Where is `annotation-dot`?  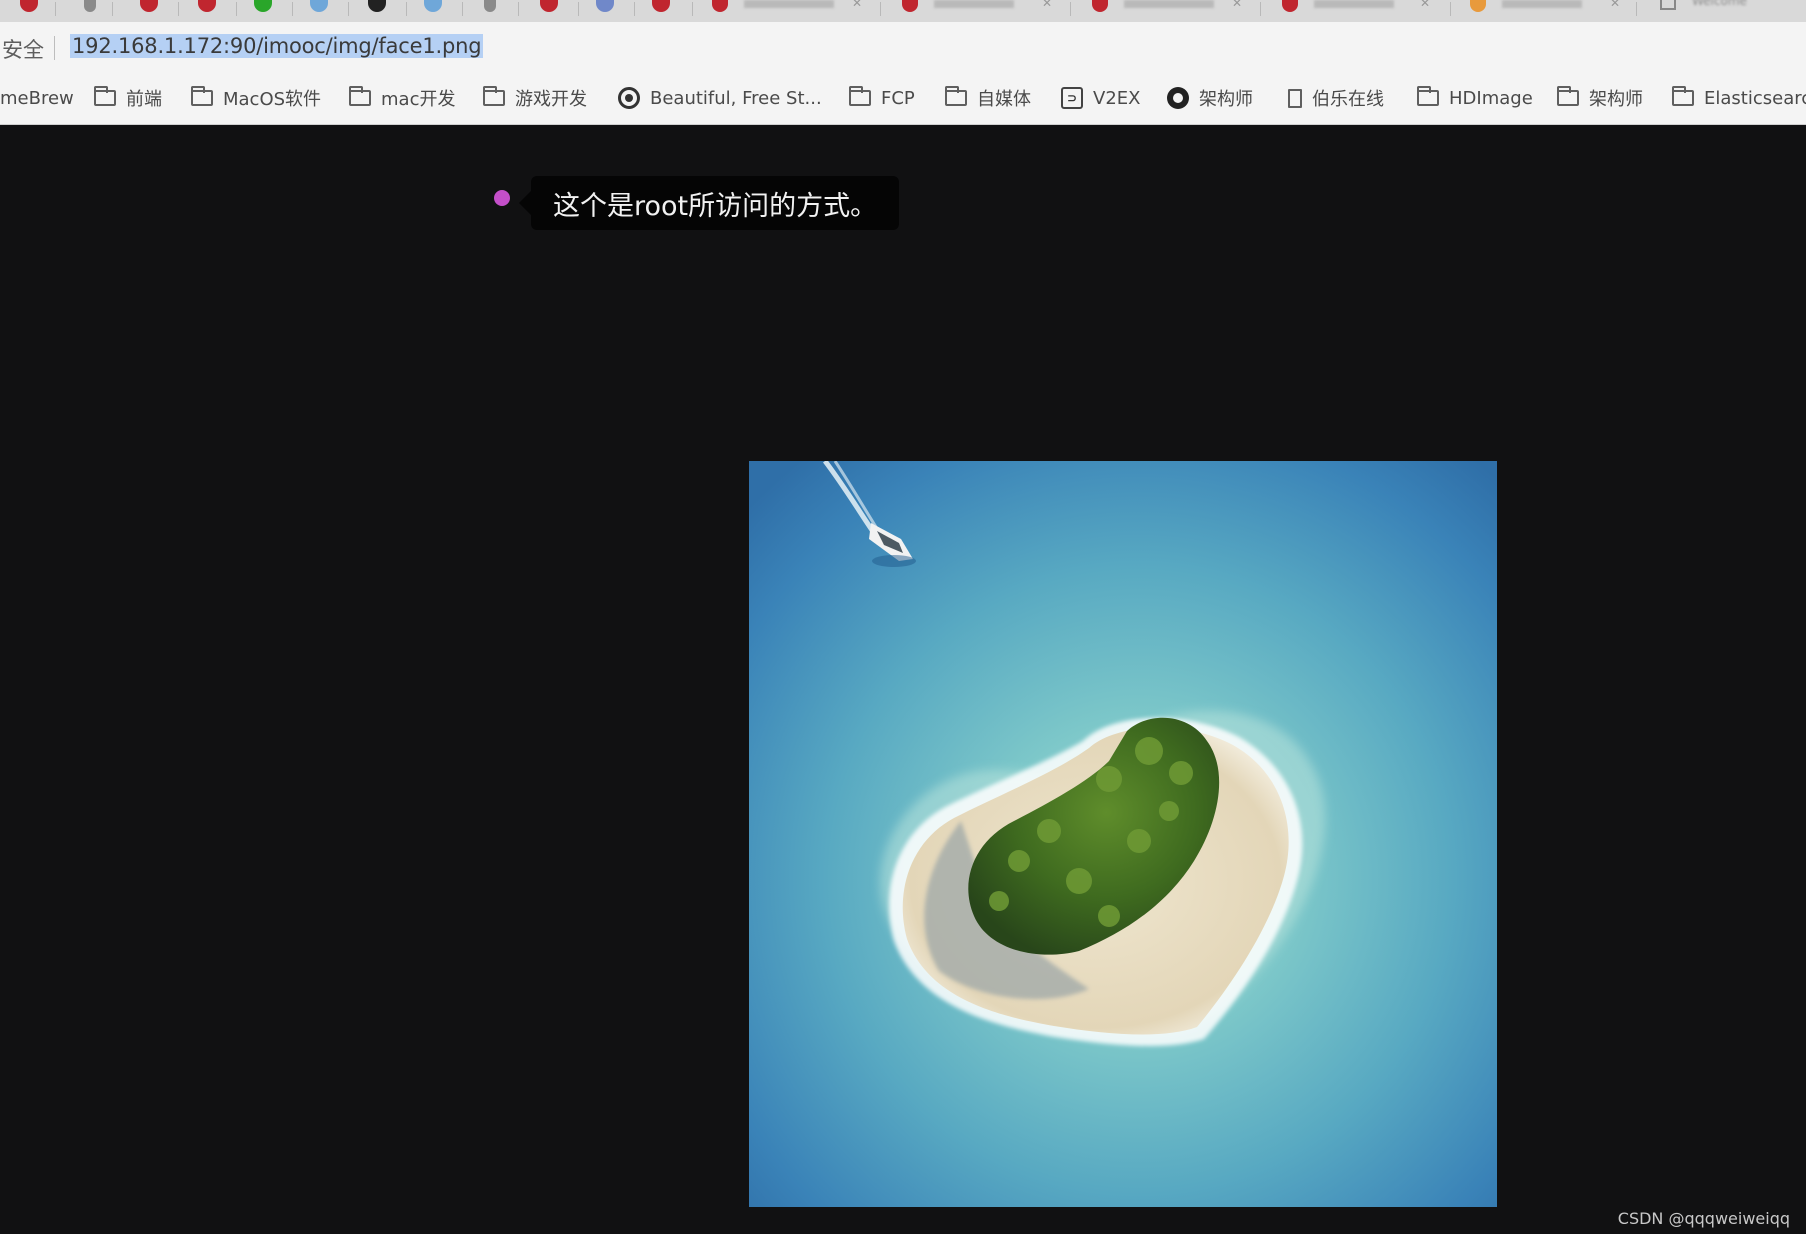 annotation-dot is located at coordinates (502, 198).